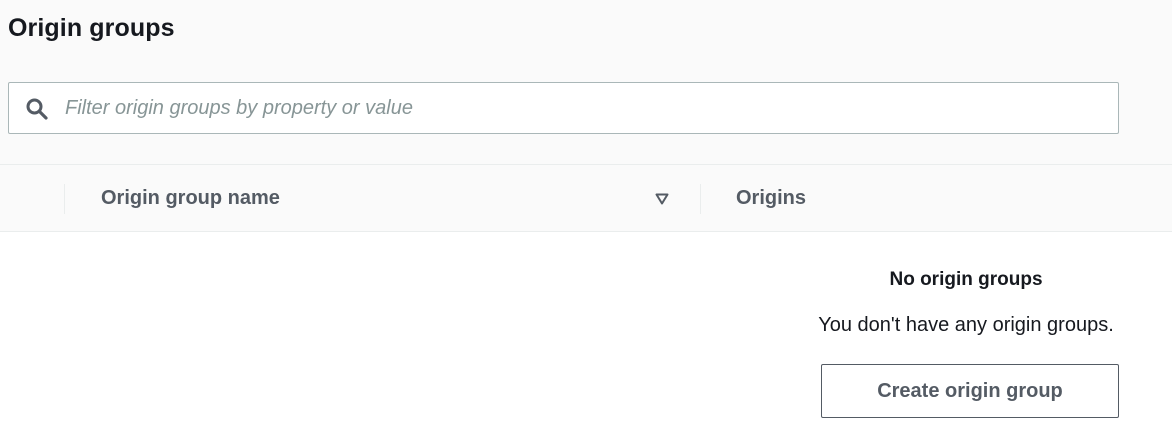  What do you see at coordinates (966, 325) in the screenshot?
I see `empty-state-description: You don't have any origin groups.` at bounding box center [966, 325].